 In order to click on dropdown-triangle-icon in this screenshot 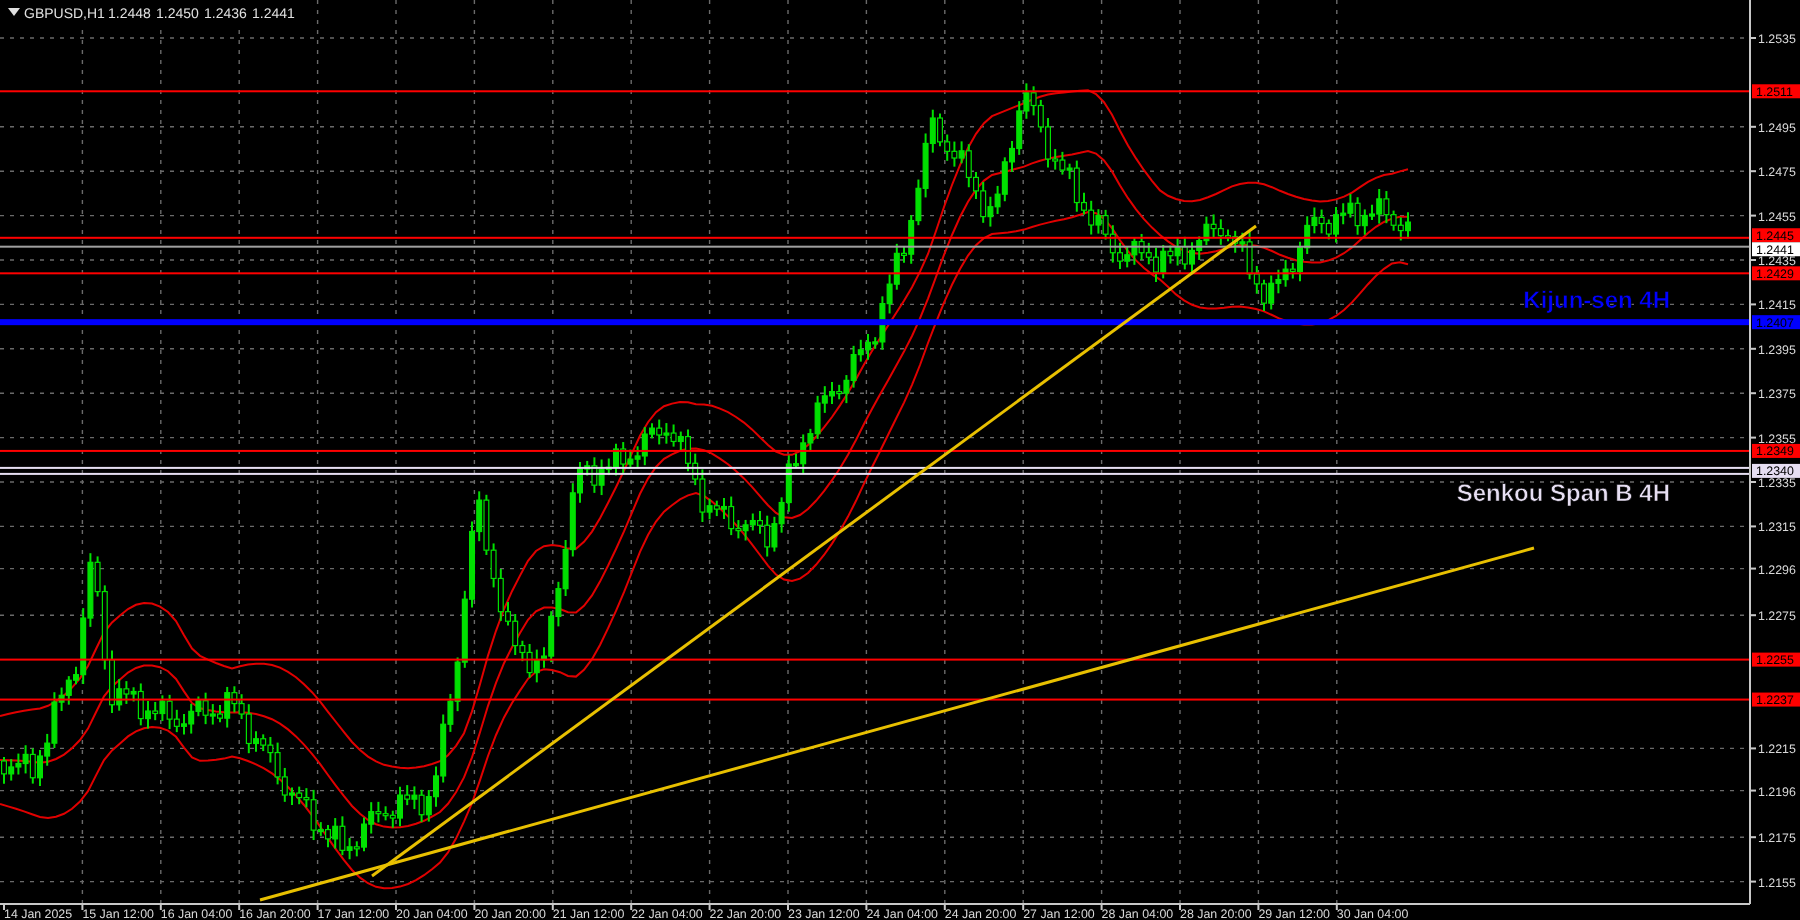, I will do `click(14, 12)`.